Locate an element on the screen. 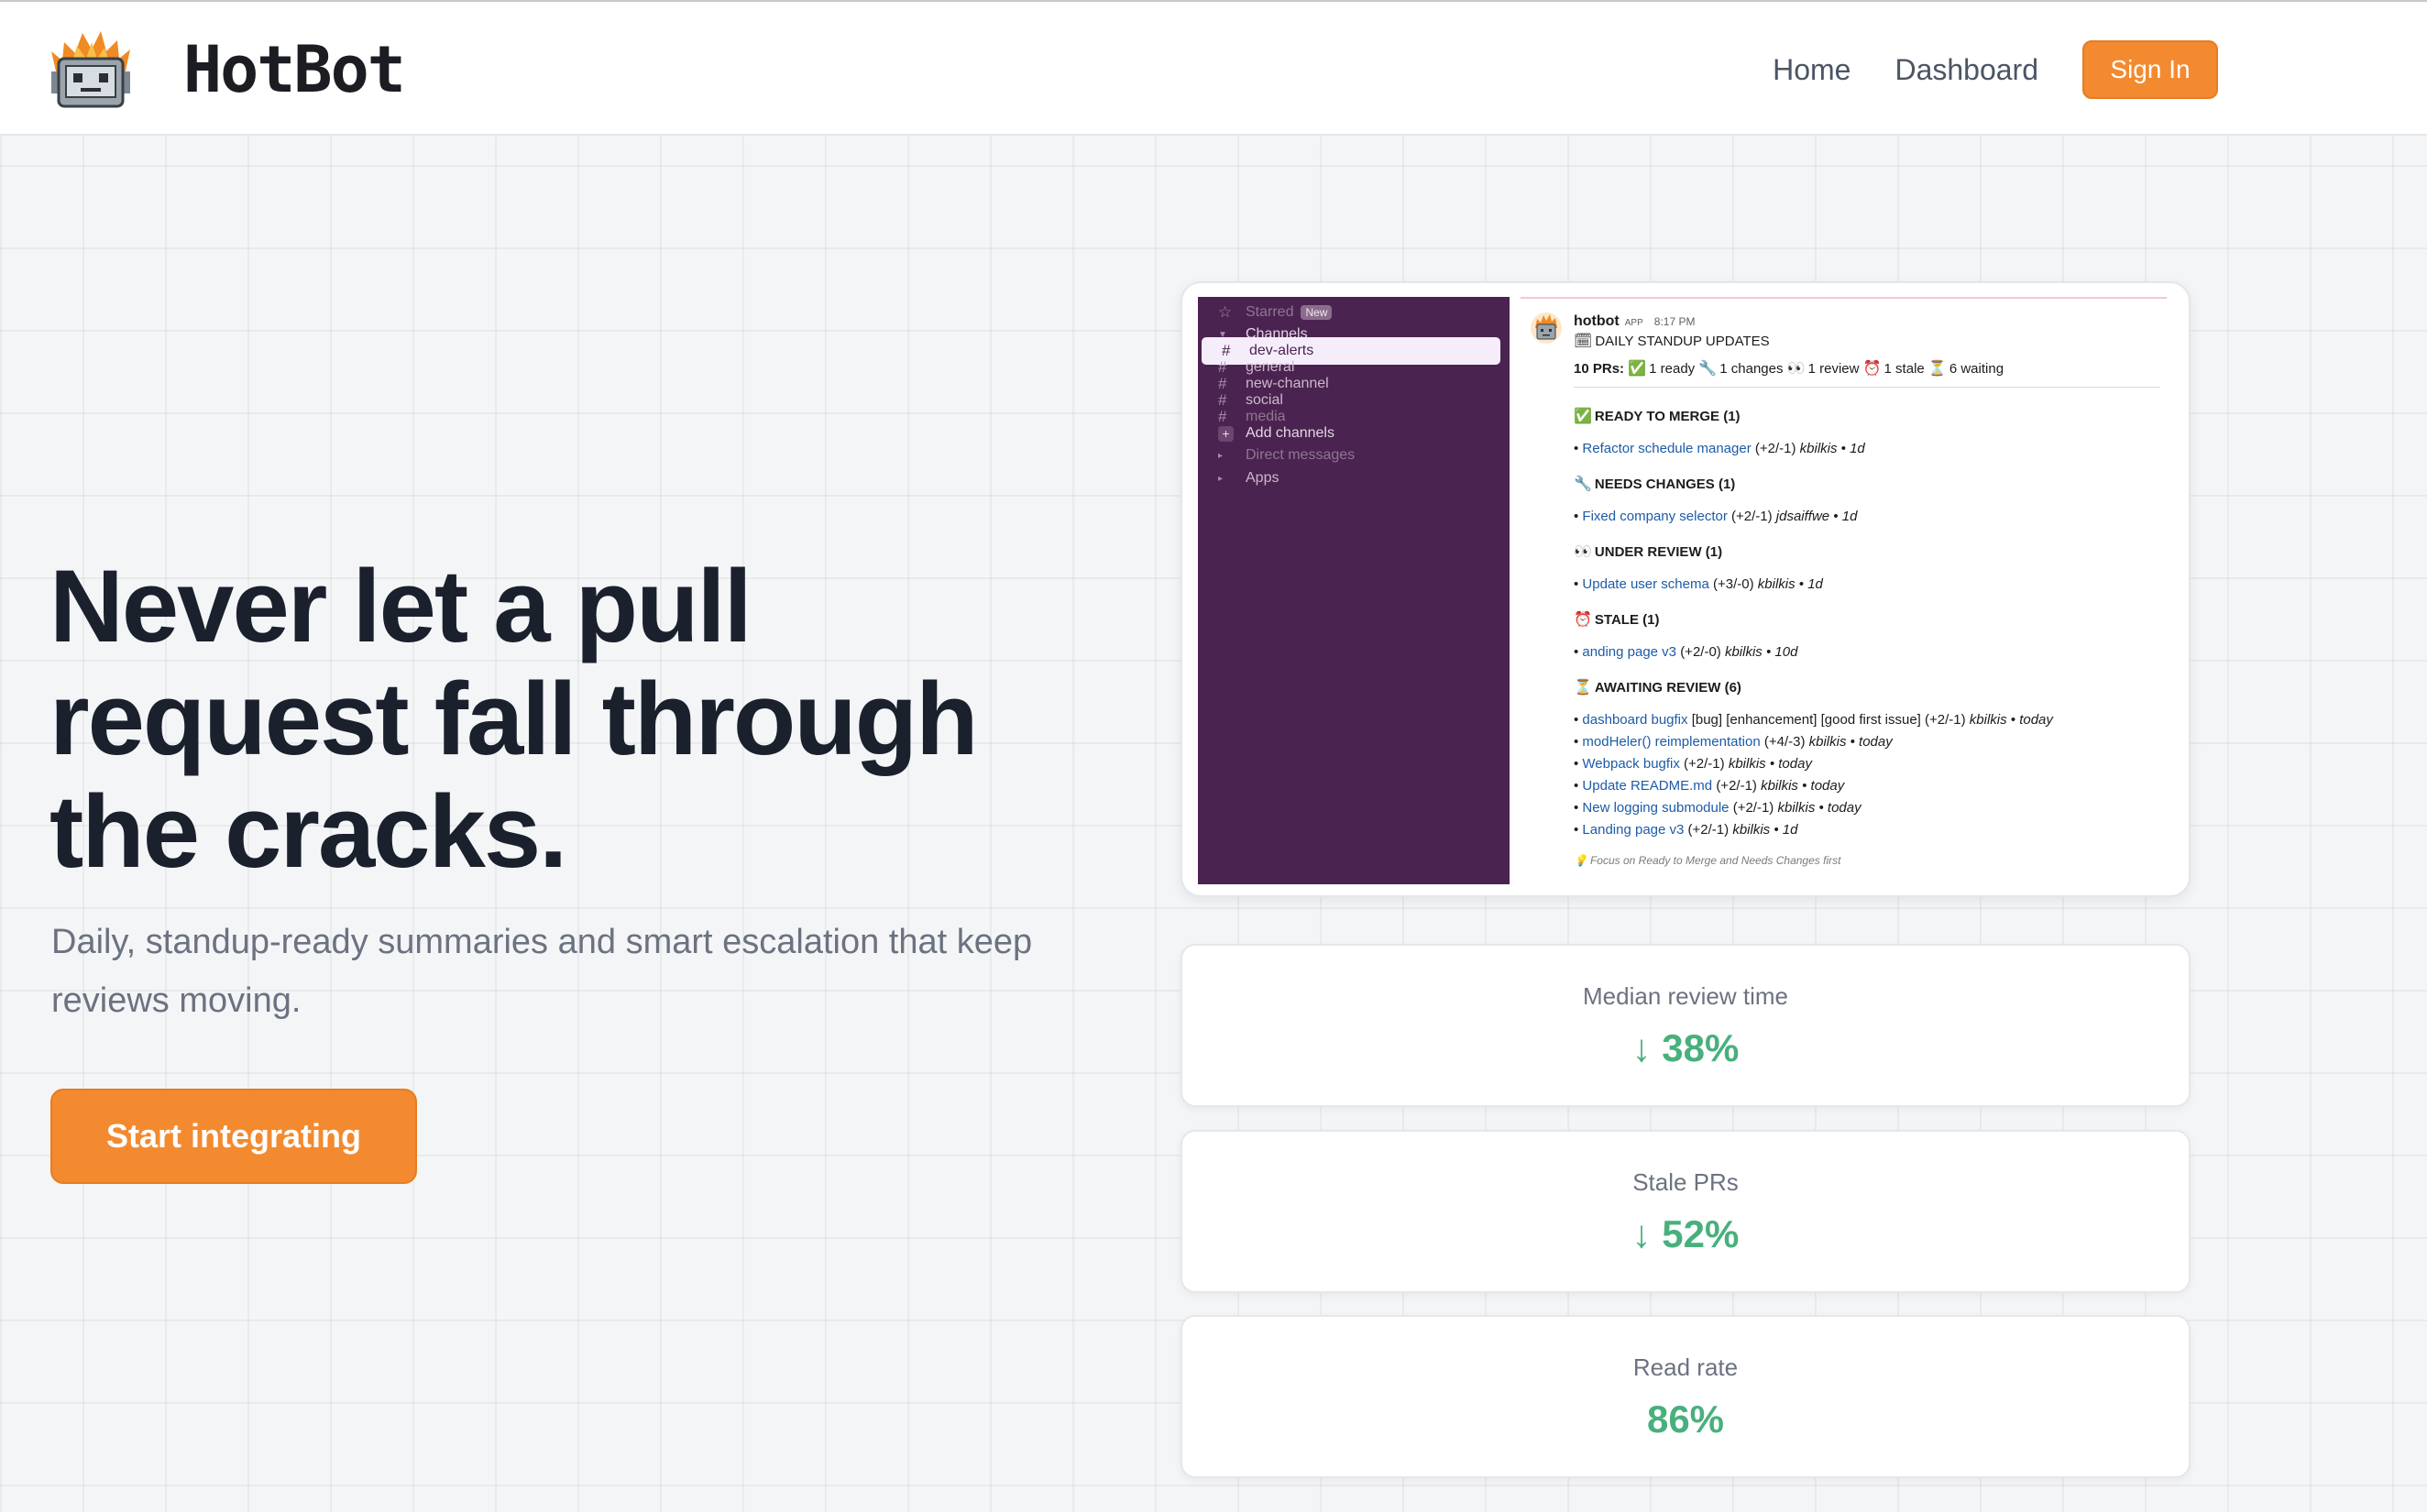  top-navbar: HotBot Home Dashboard Sign In is located at coordinates (1213, 68).